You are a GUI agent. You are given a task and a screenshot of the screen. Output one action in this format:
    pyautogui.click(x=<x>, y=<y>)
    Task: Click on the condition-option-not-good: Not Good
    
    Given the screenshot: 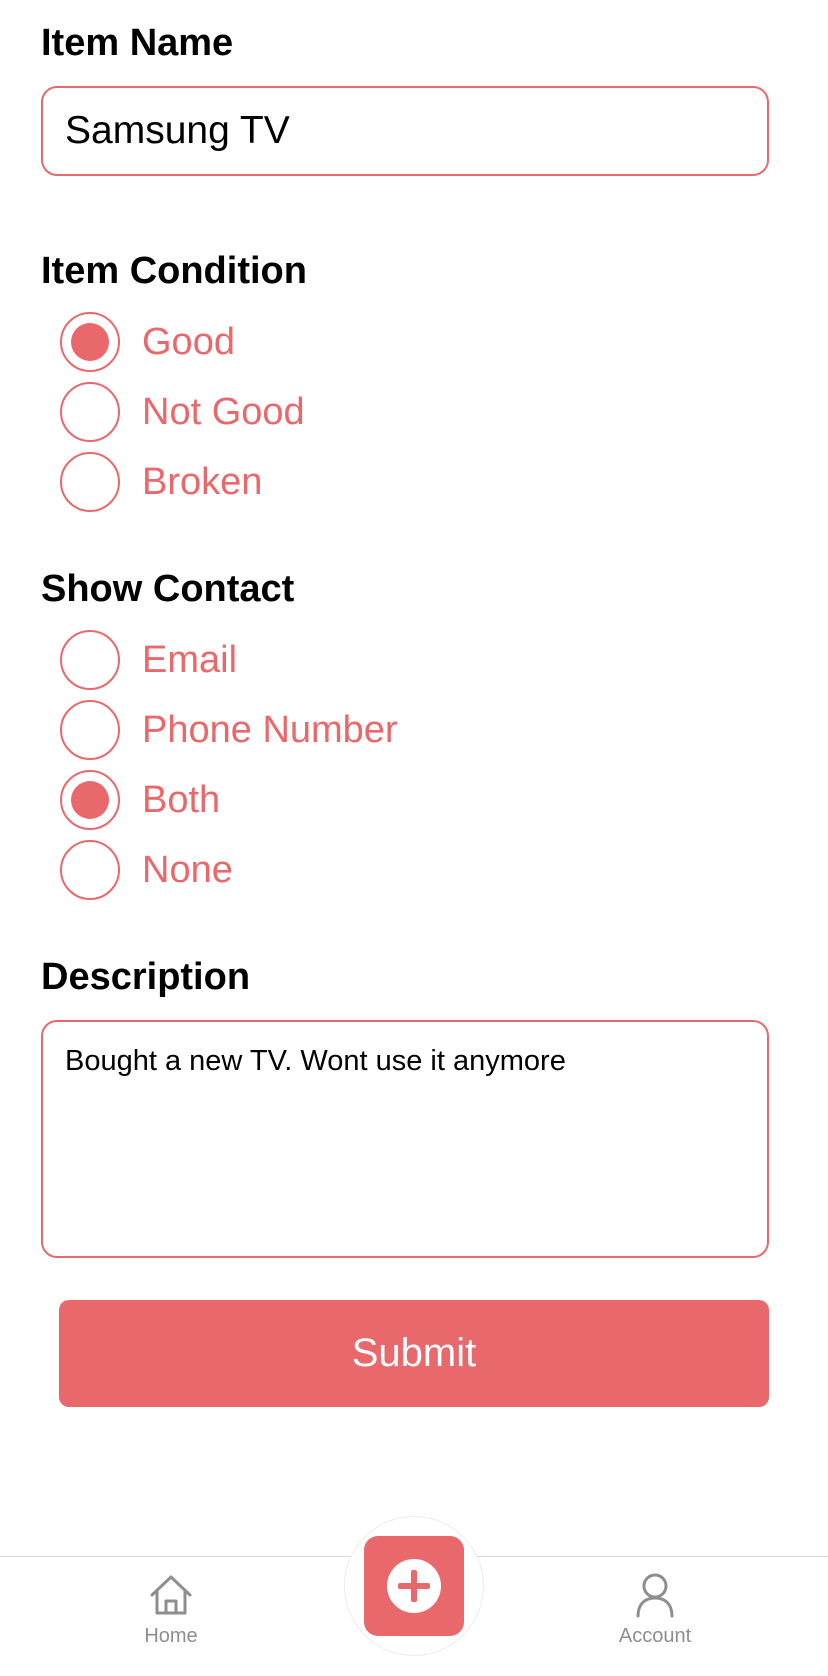 What is the action you would take?
    pyautogui.click(x=182, y=412)
    